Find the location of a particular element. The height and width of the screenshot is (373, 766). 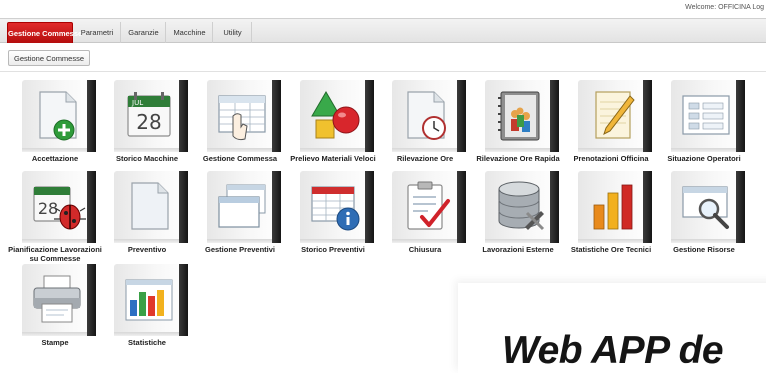

tile-preventivo: Preventivo is located at coordinates (147, 216).